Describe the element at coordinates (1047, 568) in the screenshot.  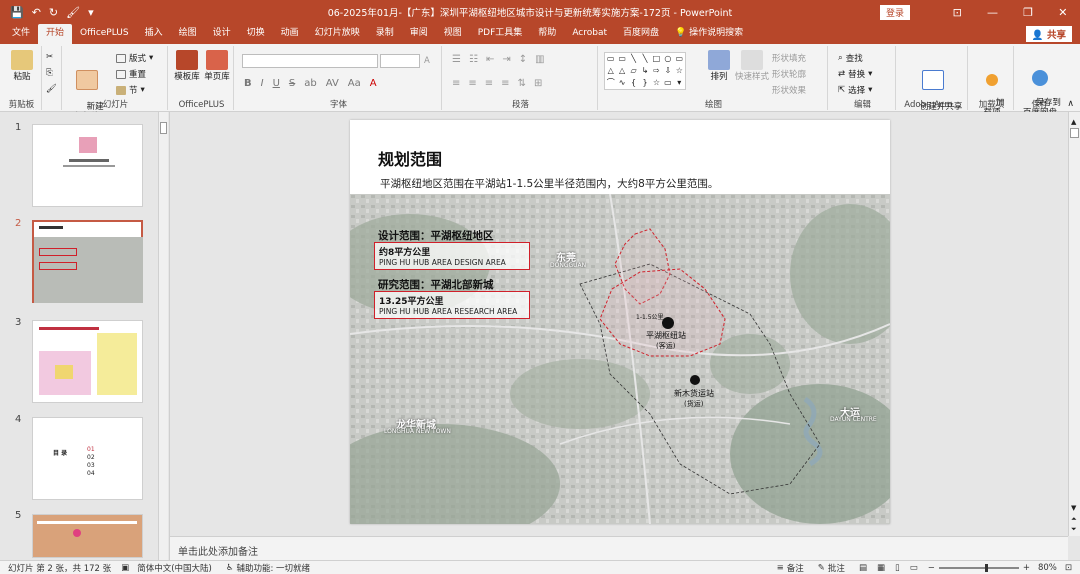
I see `zoom-level: 80%` at that location.